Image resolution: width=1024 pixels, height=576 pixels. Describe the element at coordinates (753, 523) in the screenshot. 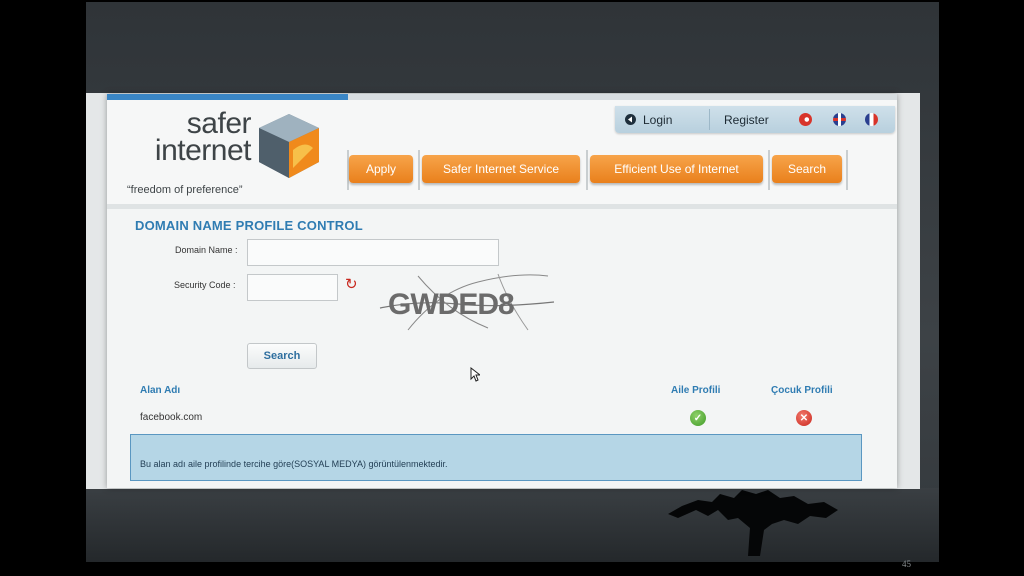

I see `tree-silhouette-icon` at that location.